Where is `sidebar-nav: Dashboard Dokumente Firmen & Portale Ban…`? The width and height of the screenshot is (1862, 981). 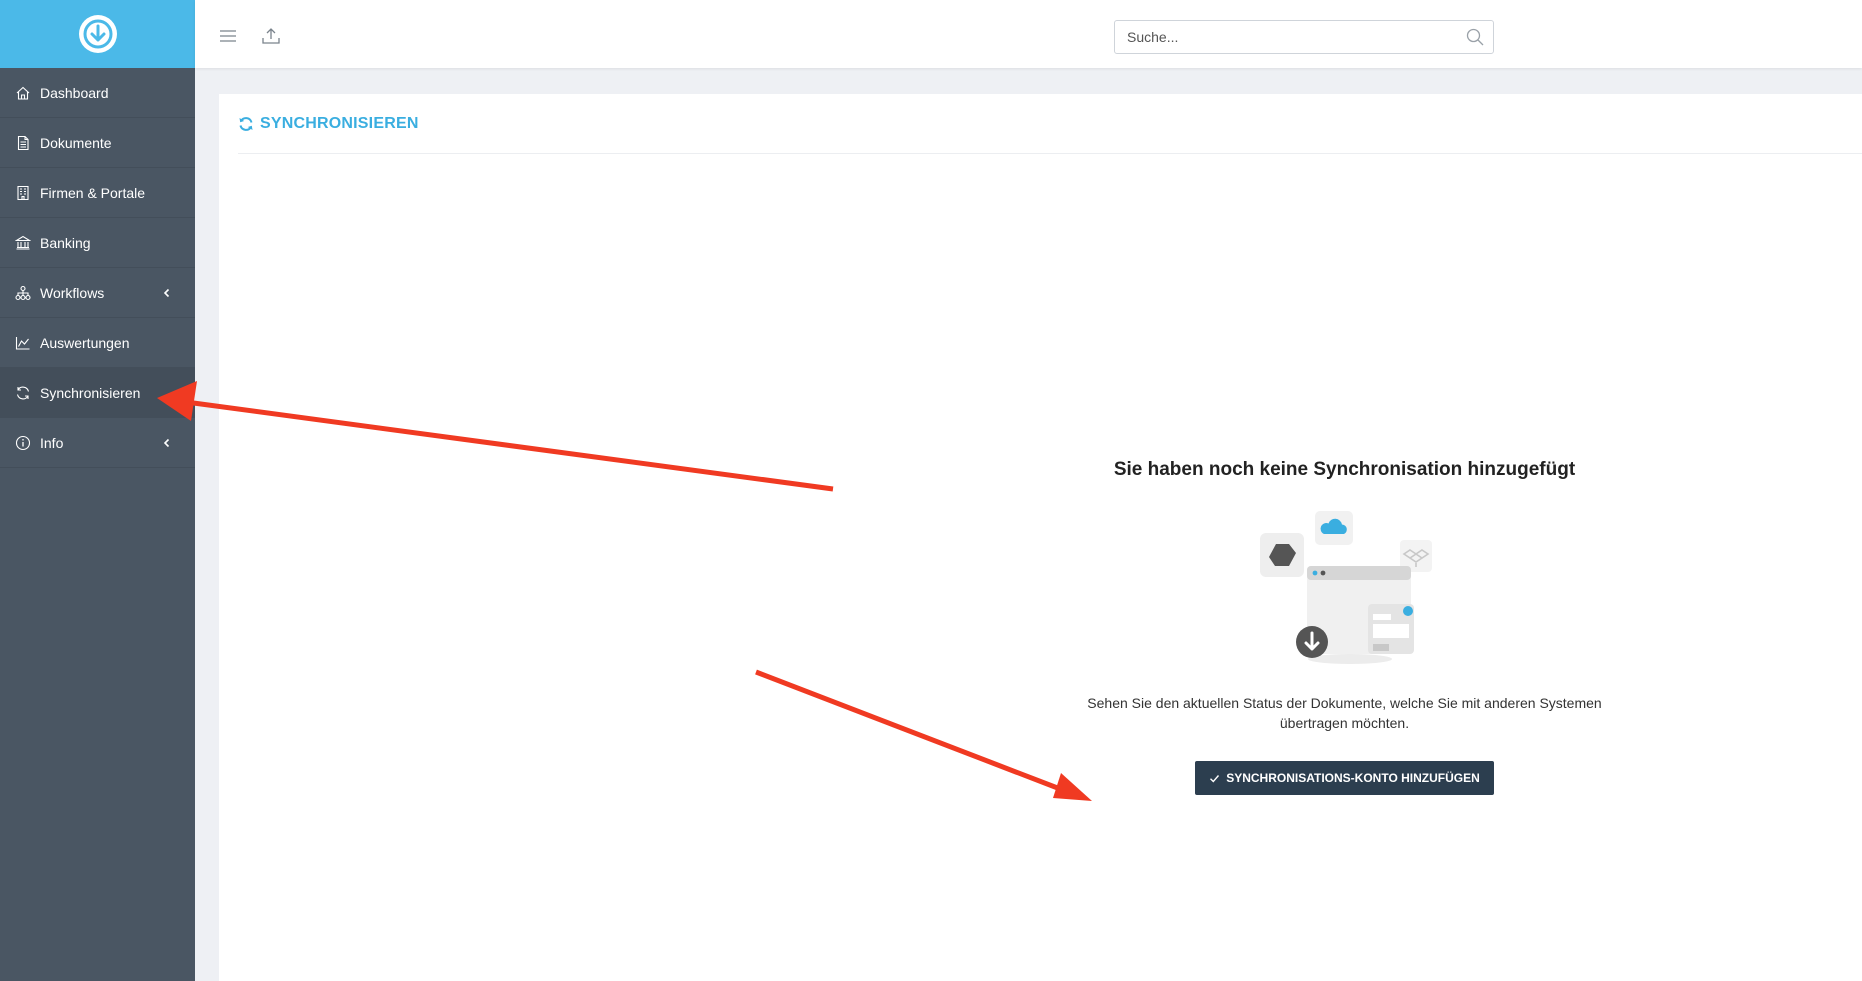 sidebar-nav: Dashboard Dokumente Firmen & Portale Ban… is located at coordinates (97, 268).